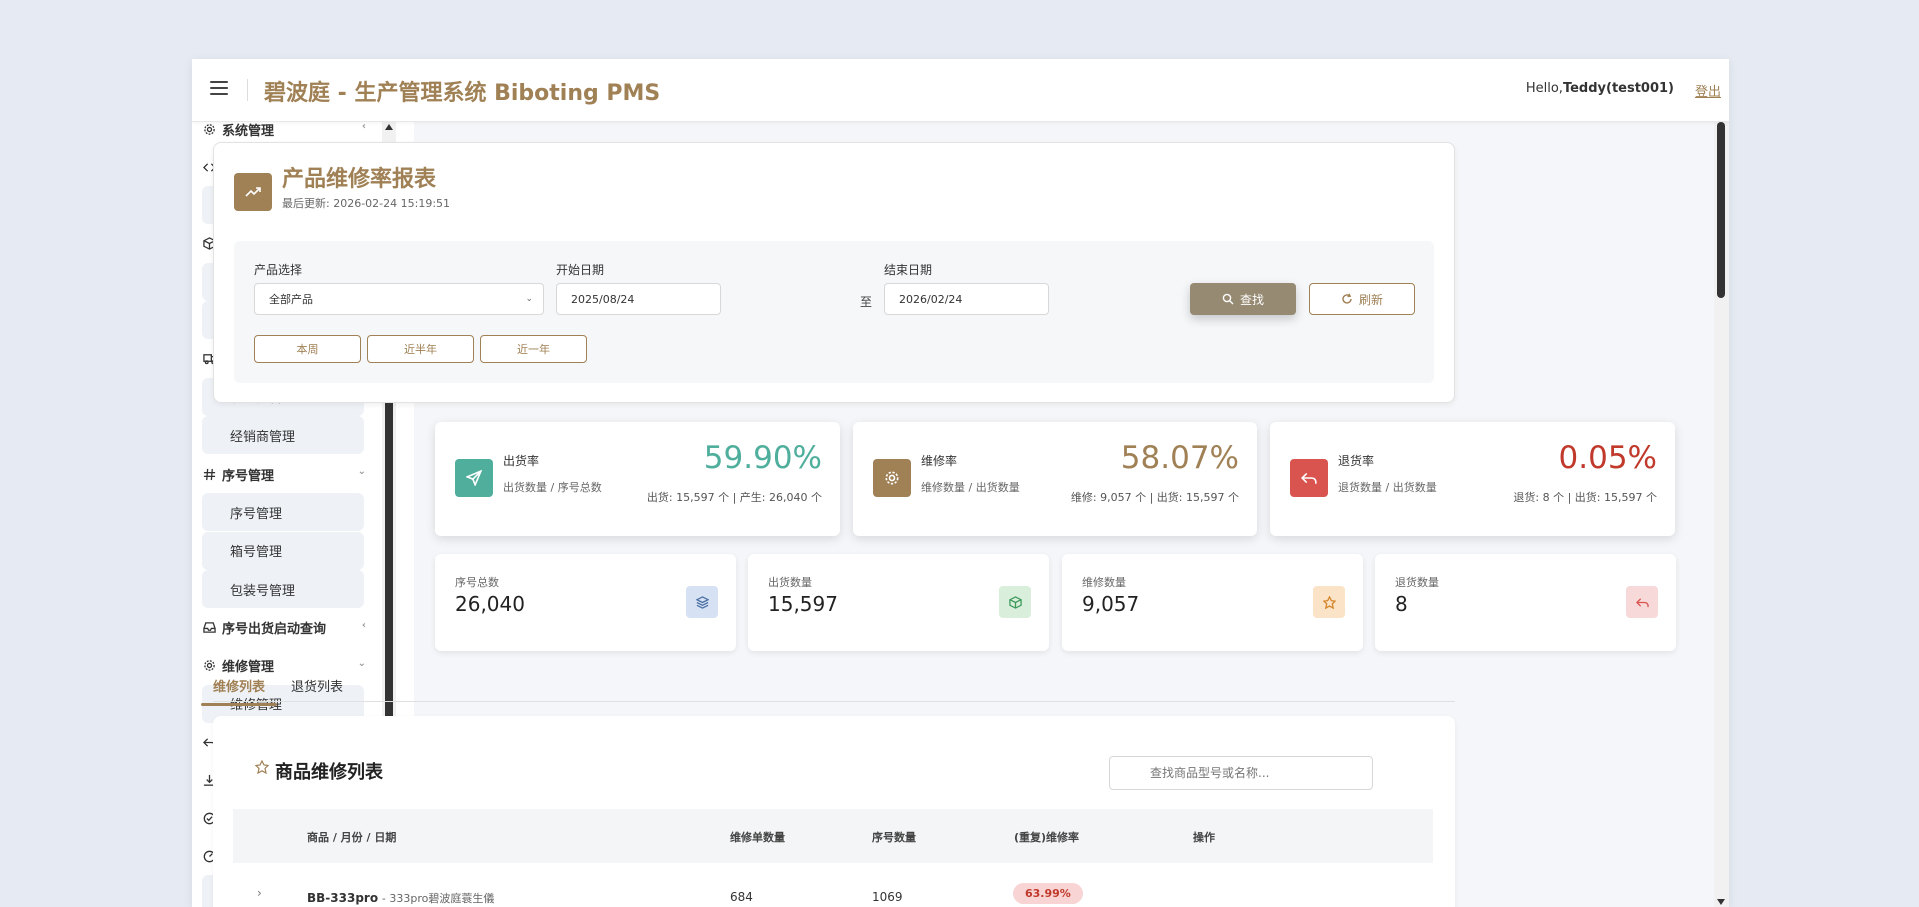 The image size is (1919, 907). What do you see at coordinates (389, 127) in the screenshot?
I see `scroll-up-arrow-icon` at bounding box center [389, 127].